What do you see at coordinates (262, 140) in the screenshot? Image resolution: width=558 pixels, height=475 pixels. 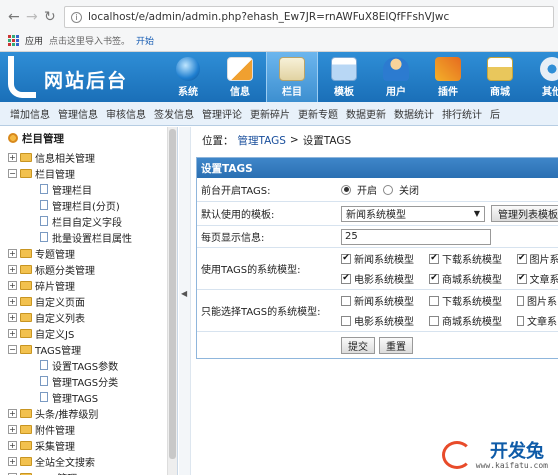 I see `breadcrumb-link: 管理TAGS` at bounding box center [262, 140].